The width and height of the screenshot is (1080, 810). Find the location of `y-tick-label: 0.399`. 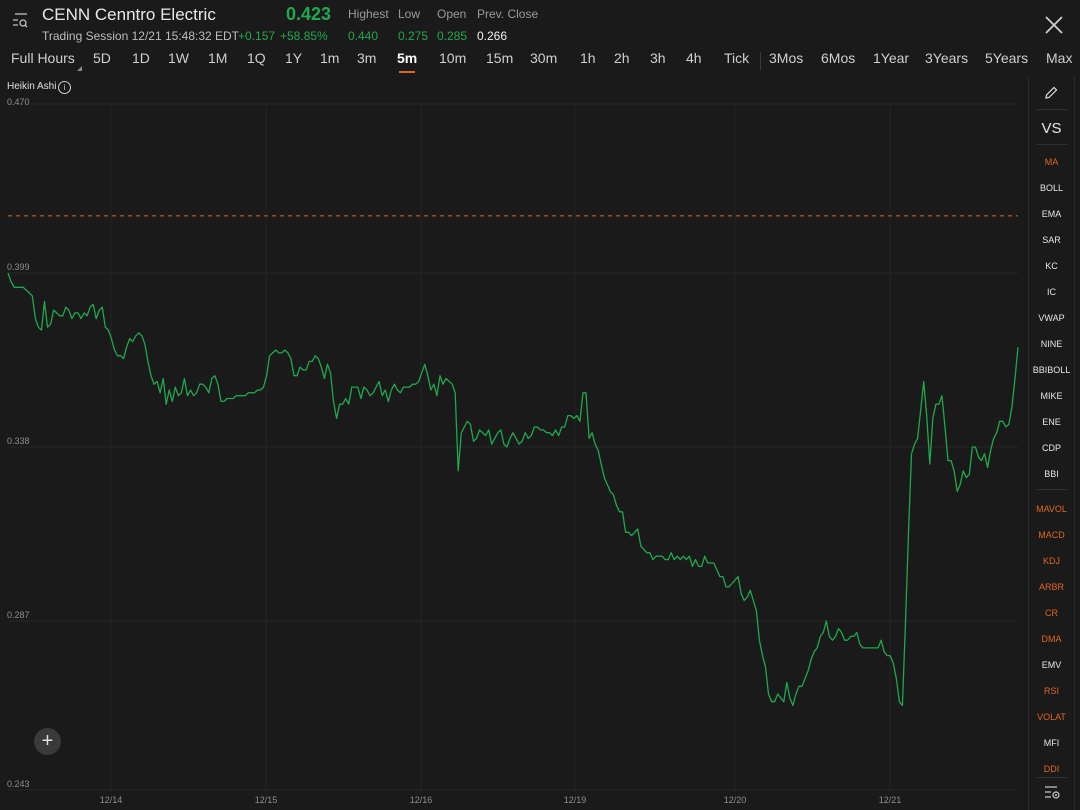

y-tick-label: 0.399 is located at coordinates (18, 267).